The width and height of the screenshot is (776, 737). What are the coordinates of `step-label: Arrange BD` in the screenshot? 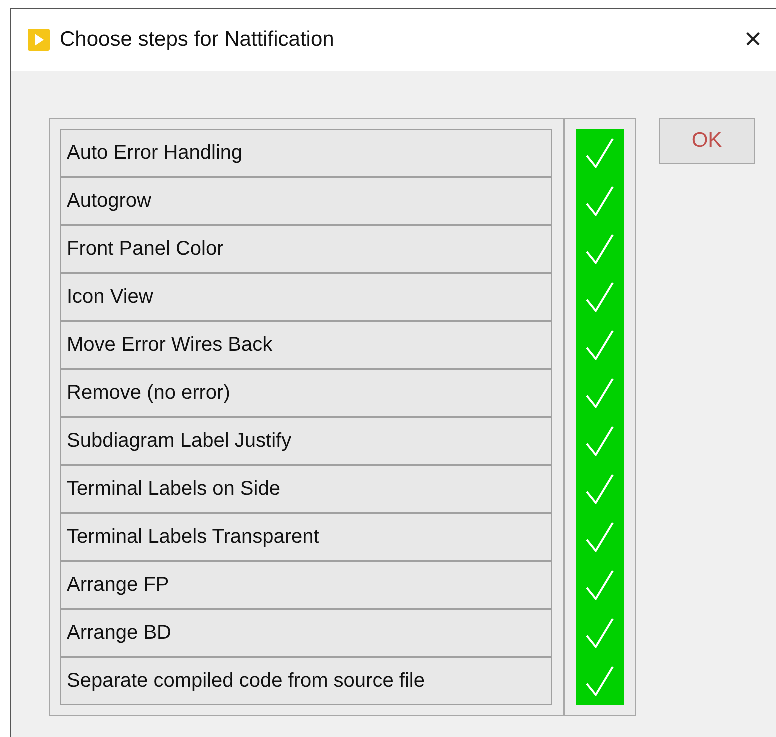 It's located at (306, 633).